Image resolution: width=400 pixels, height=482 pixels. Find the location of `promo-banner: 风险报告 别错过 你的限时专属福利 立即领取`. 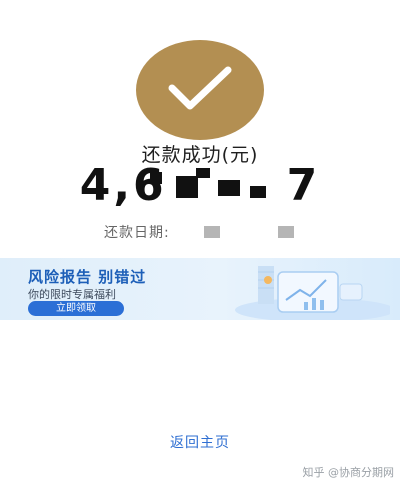

promo-banner: 风险报告 别错过 你的限时专属福利 立即领取 is located at coordinates (200, 289).